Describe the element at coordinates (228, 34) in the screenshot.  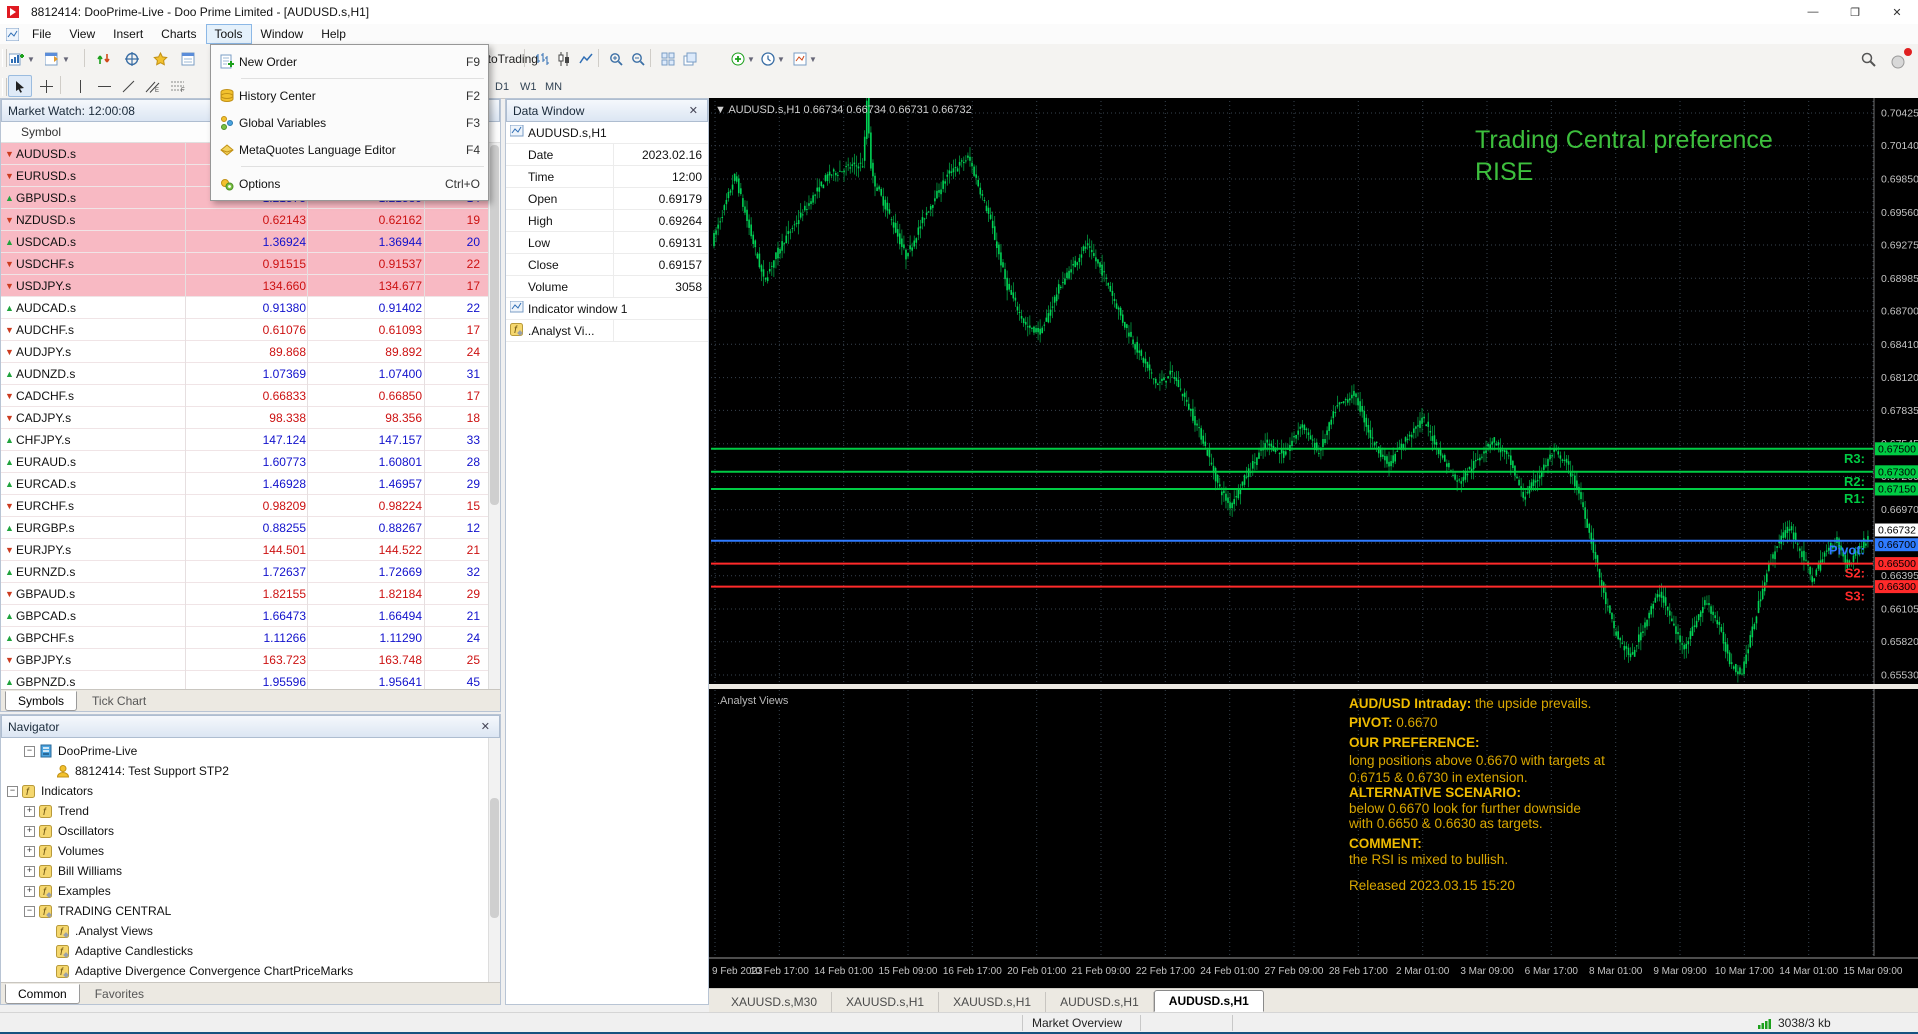
I see `menu-tools: Tools` at that location.